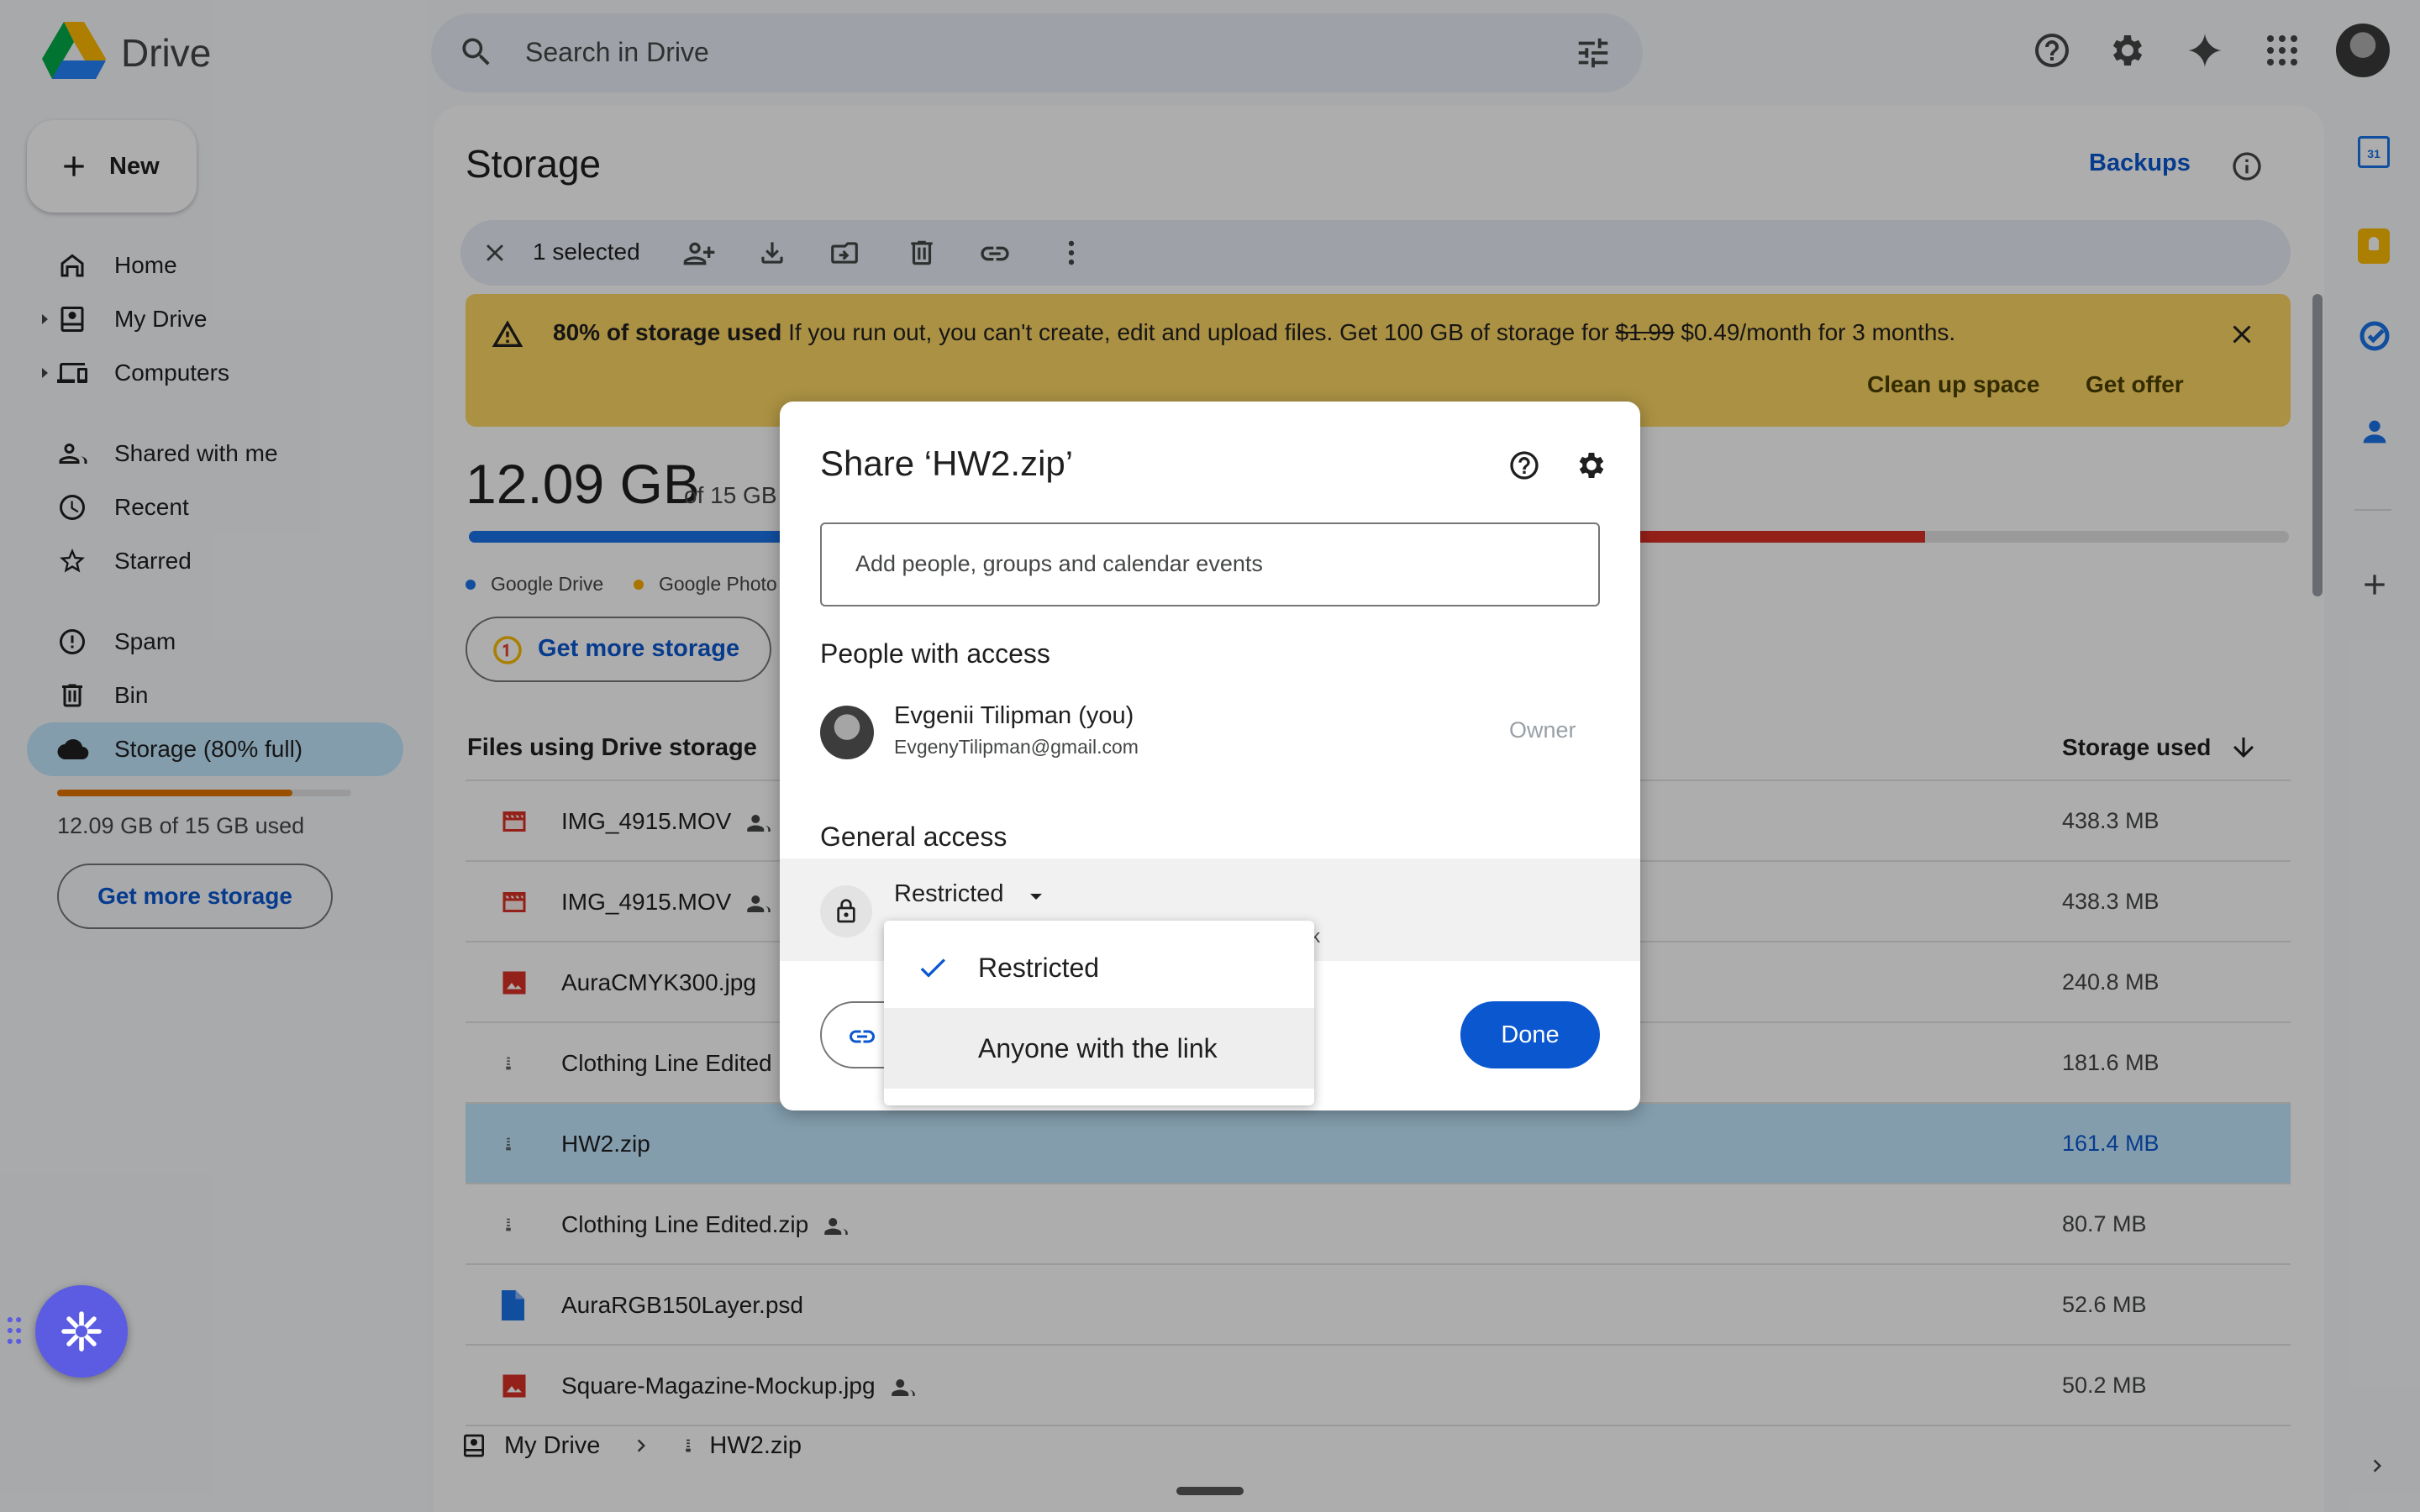  I want to click on lock-icon, so click(846, 911).